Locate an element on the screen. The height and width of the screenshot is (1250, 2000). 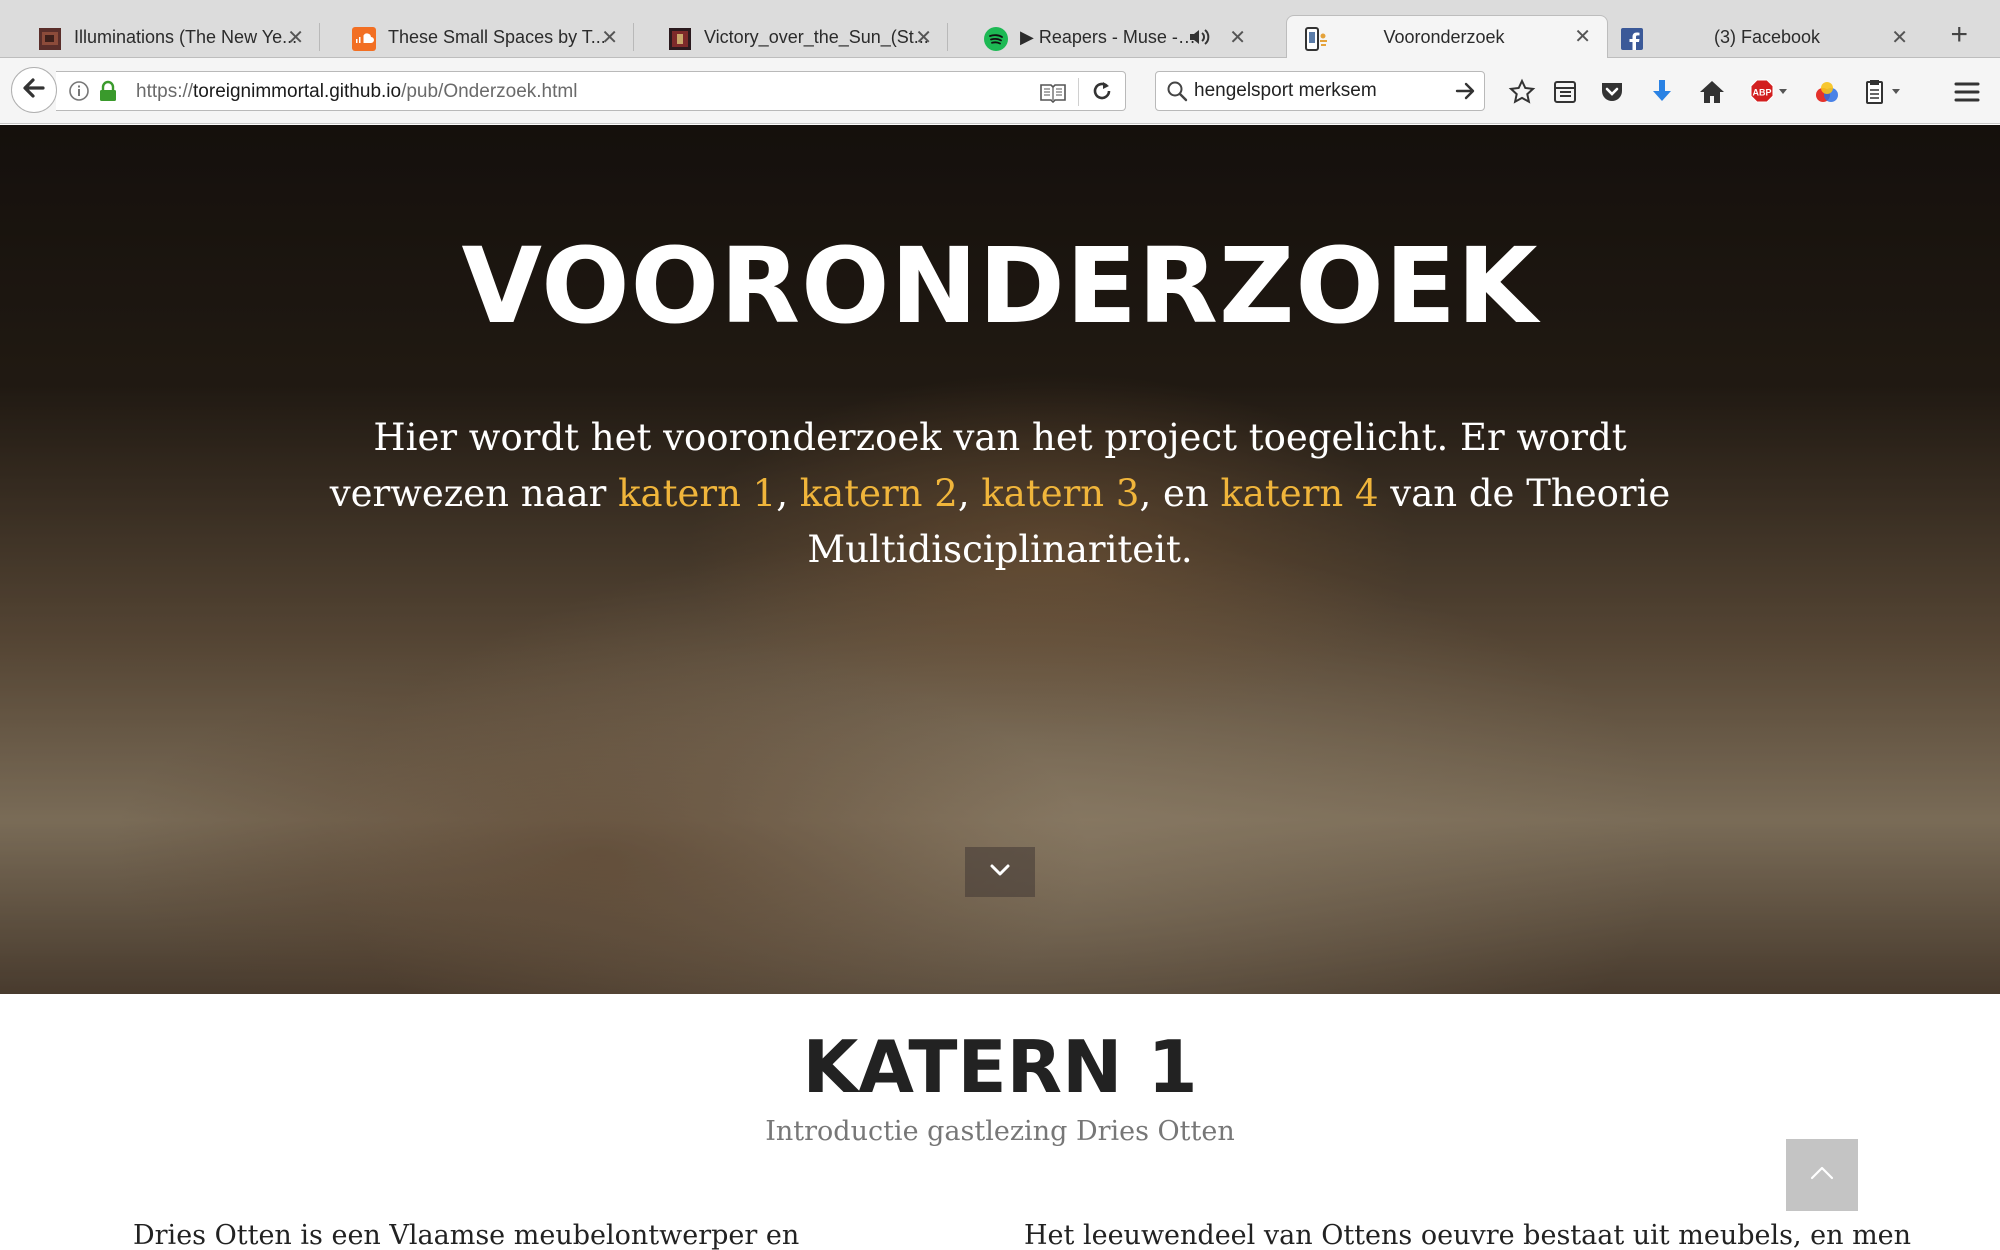
new-tab-button: + is located at coordinates (1959, 35).